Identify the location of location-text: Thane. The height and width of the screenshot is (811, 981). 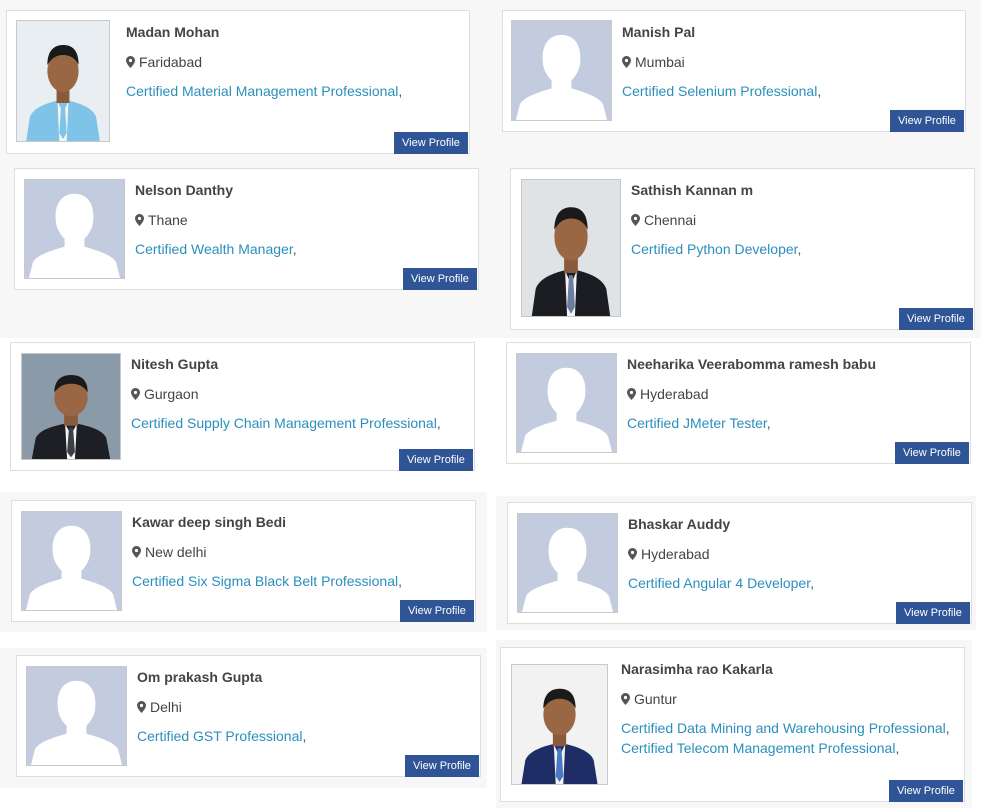
(168, 220).